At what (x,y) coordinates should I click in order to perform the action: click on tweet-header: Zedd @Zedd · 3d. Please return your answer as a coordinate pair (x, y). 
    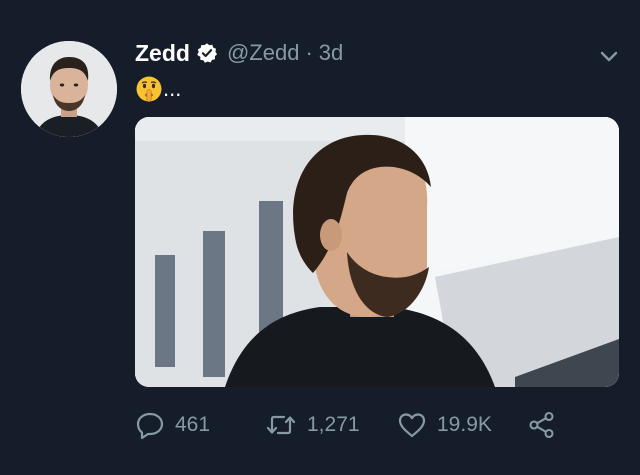
    Looking at the image, I should click on (239, 53).